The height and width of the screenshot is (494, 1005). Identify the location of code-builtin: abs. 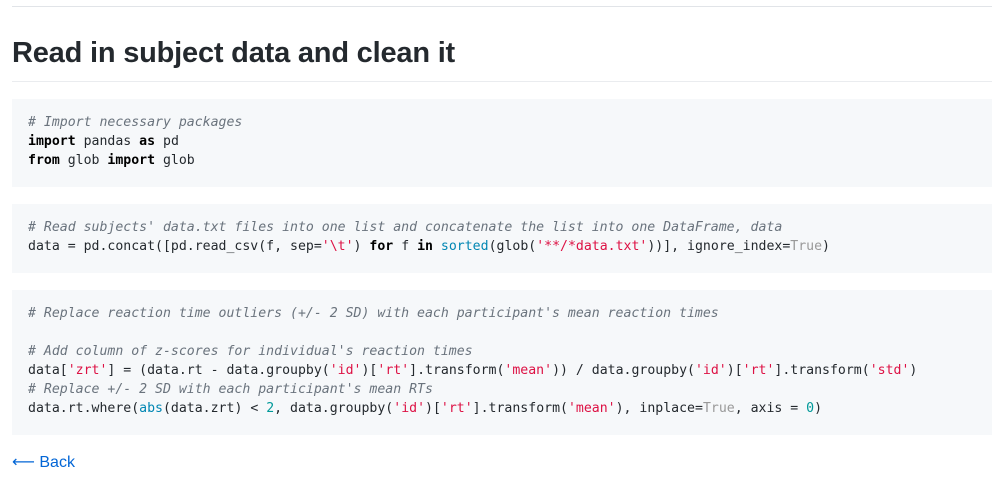
(151, 408).